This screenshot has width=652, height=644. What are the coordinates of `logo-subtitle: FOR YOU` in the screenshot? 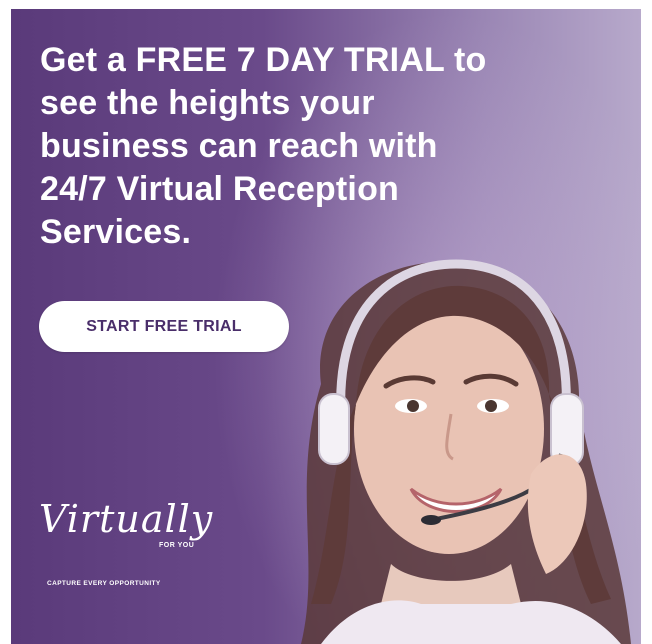 It's located at (177, 545).